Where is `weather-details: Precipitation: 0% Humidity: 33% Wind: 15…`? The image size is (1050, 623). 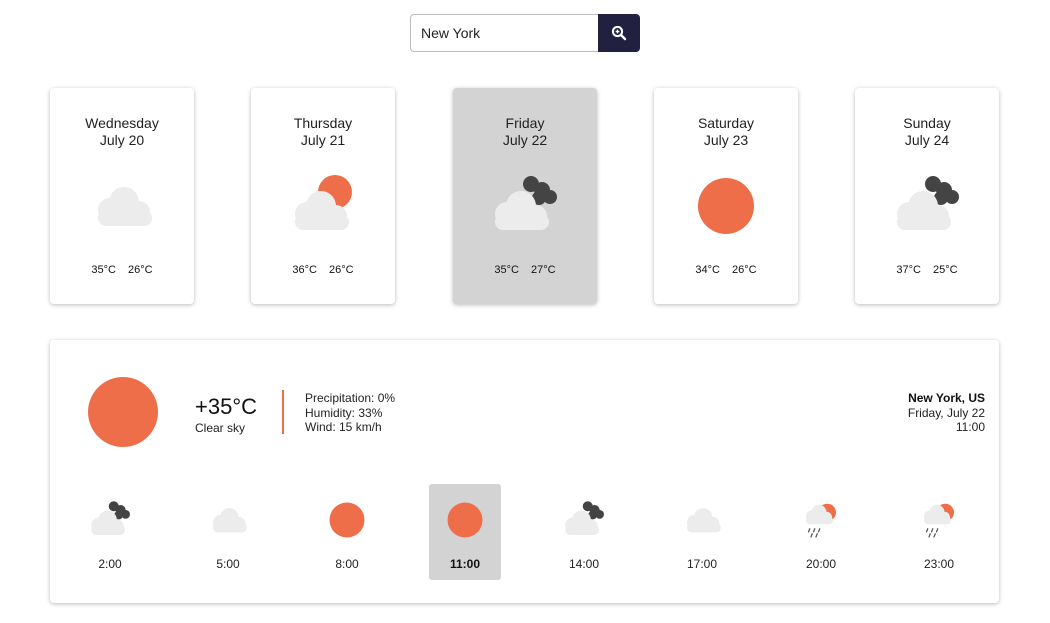
weather-details: Precipitation: 0% Humidity: 33% Wind: 15… is located at coordinates (350, 413).